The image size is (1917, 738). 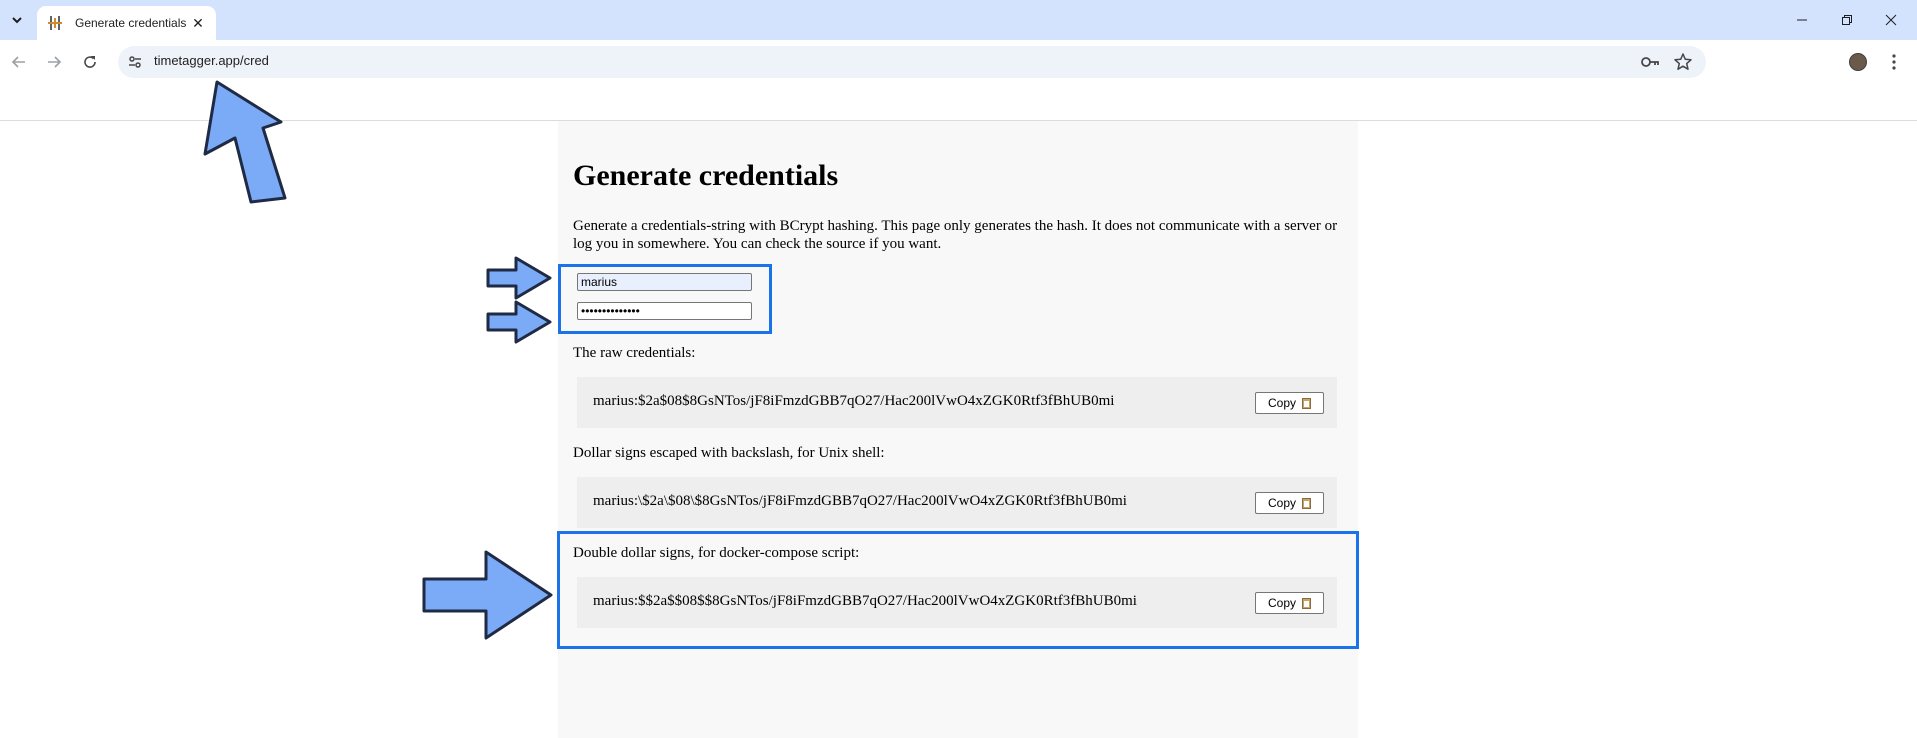 I want to click on close-window-icon, so click(x=1891, y=20).